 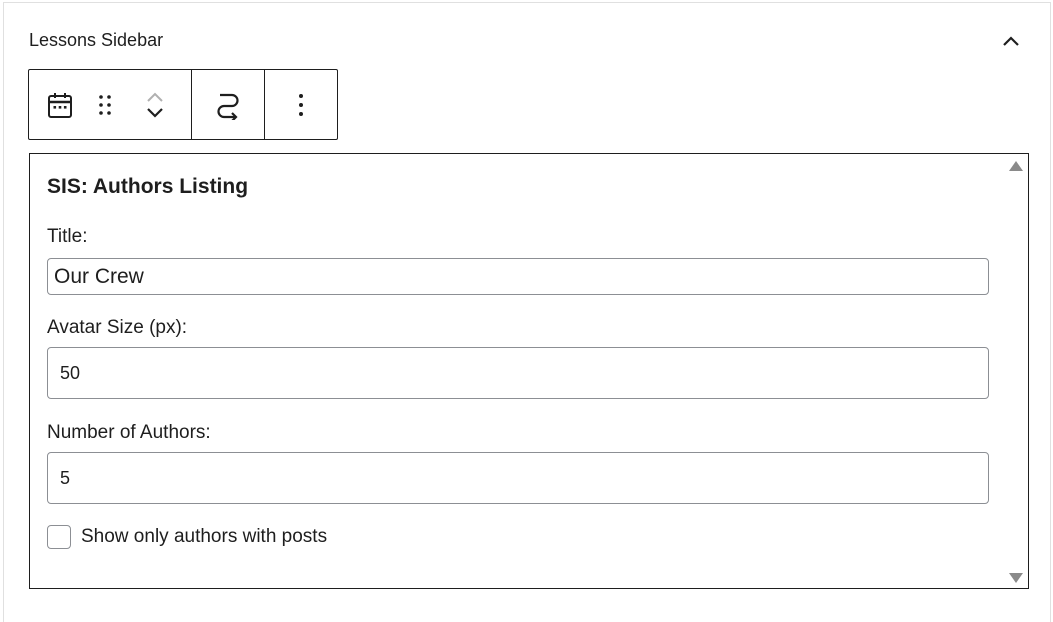 I want to click on block-mover, so click(x=154, y=104).